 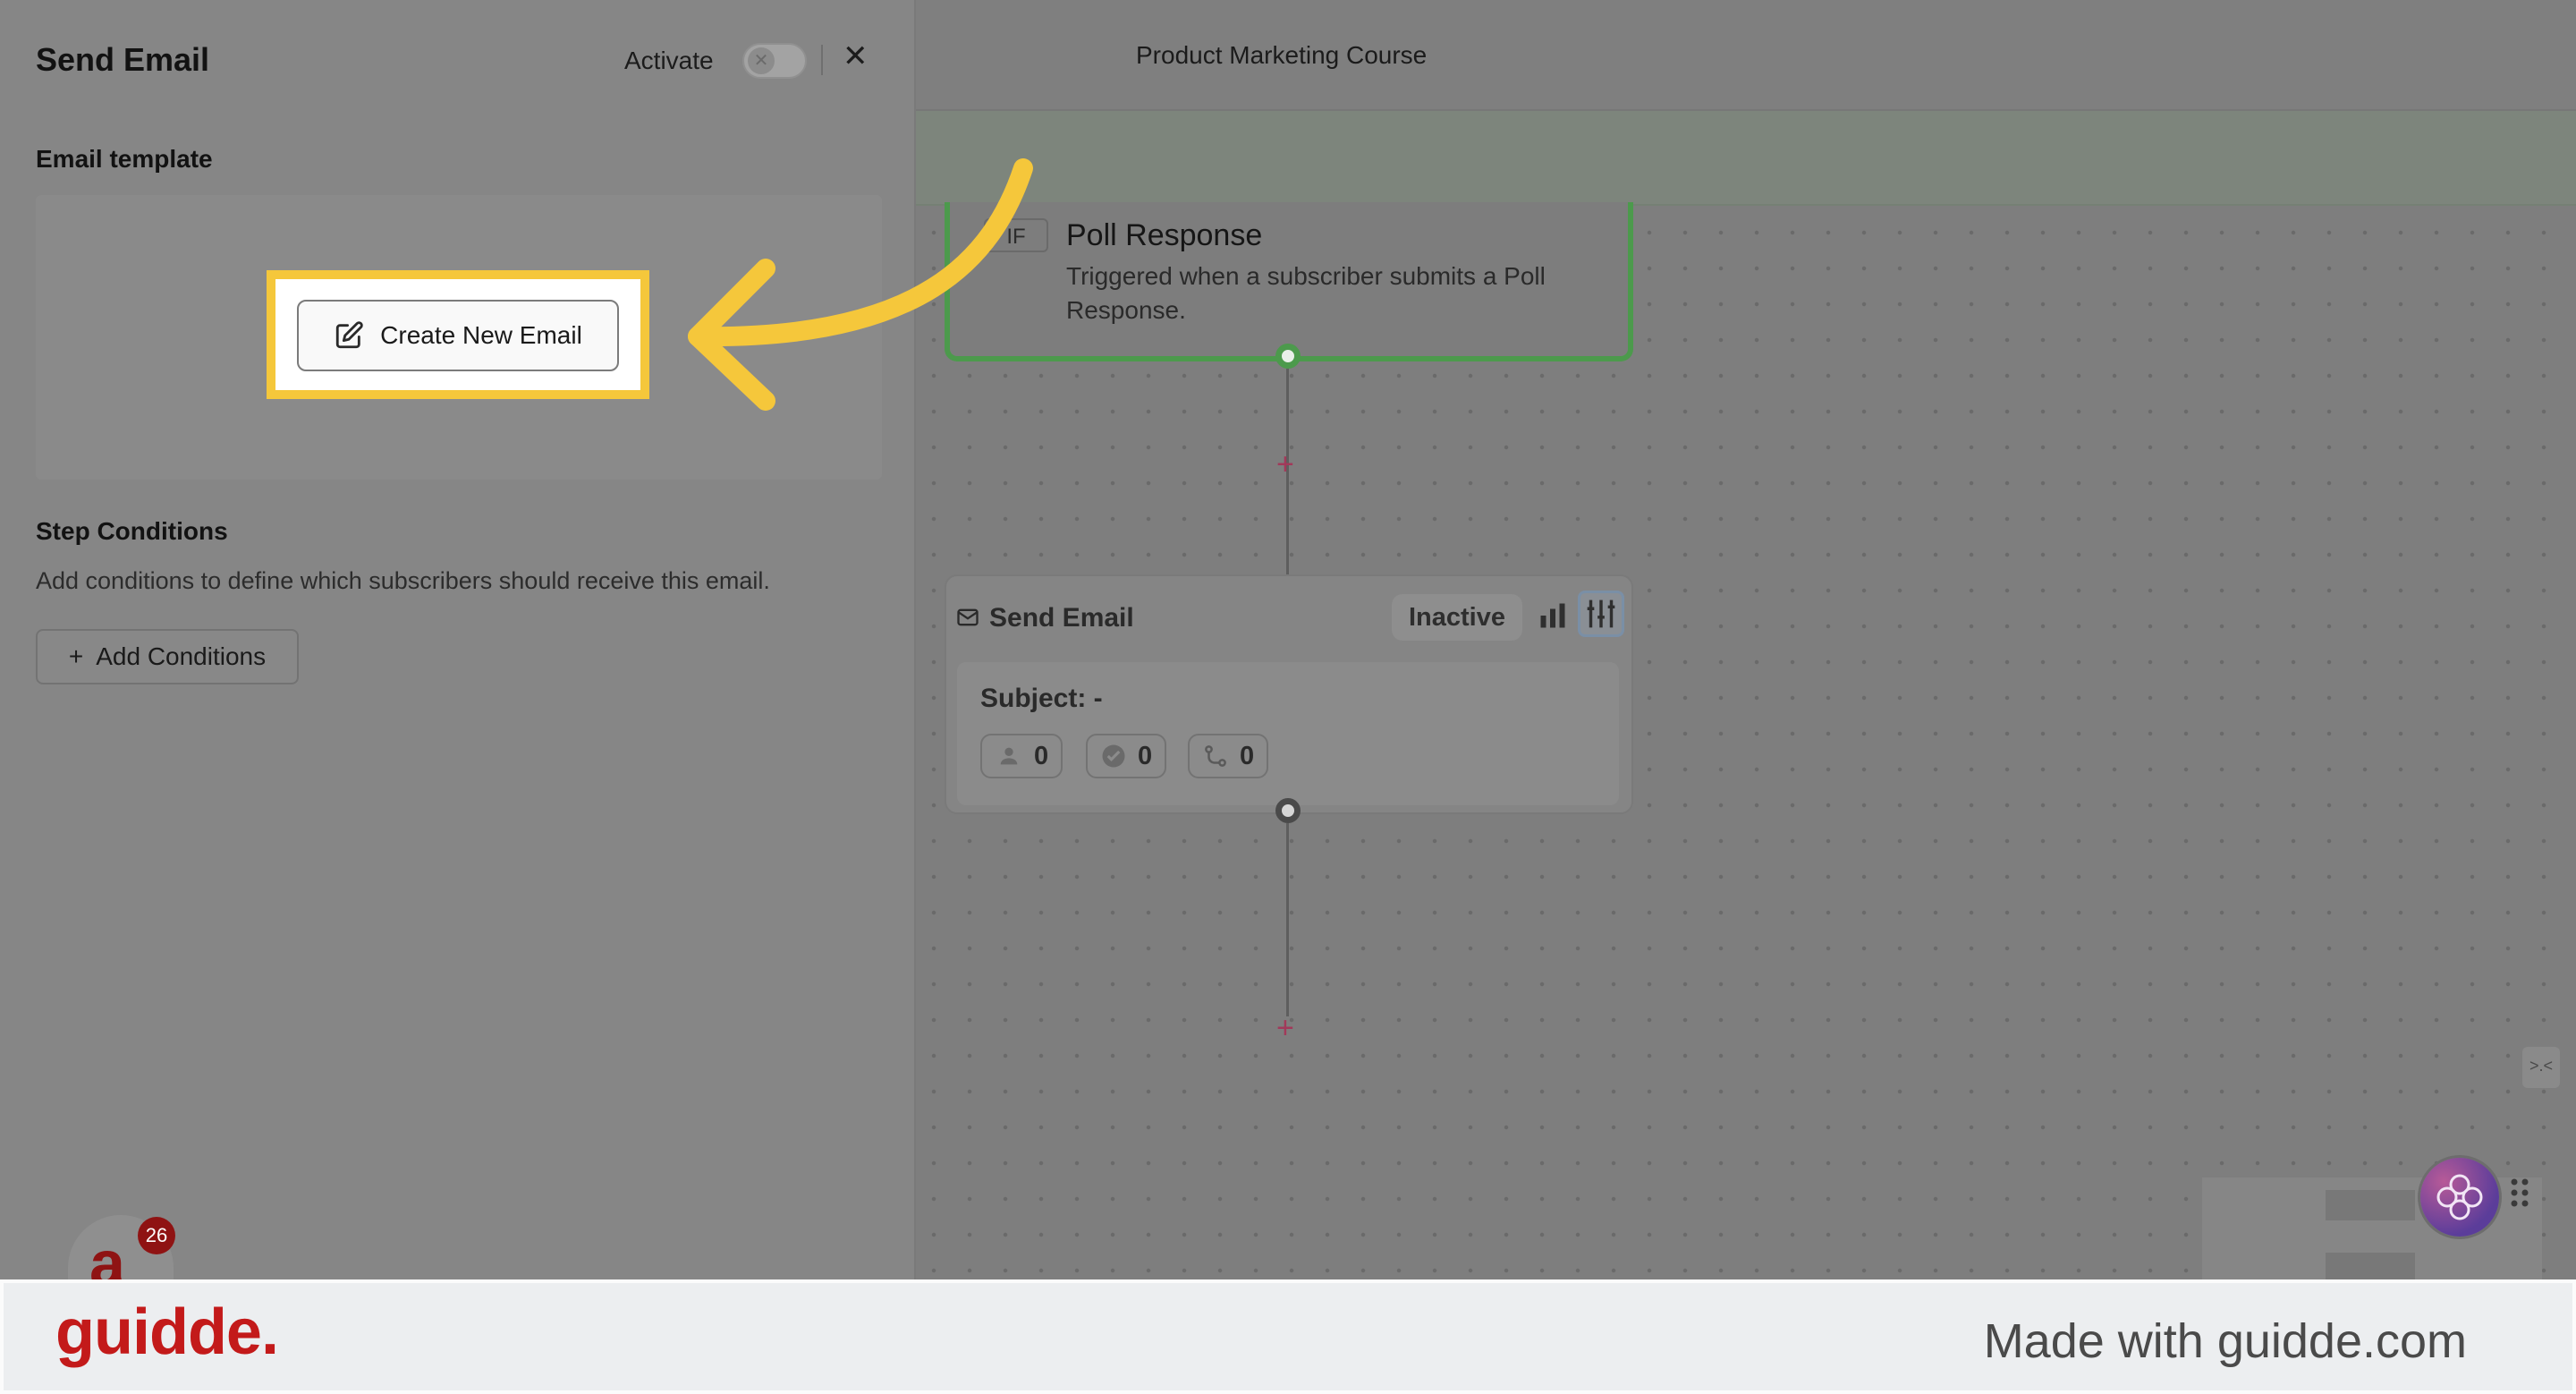 I want to click on close-icon: ✕, so click(x=856, y=56).